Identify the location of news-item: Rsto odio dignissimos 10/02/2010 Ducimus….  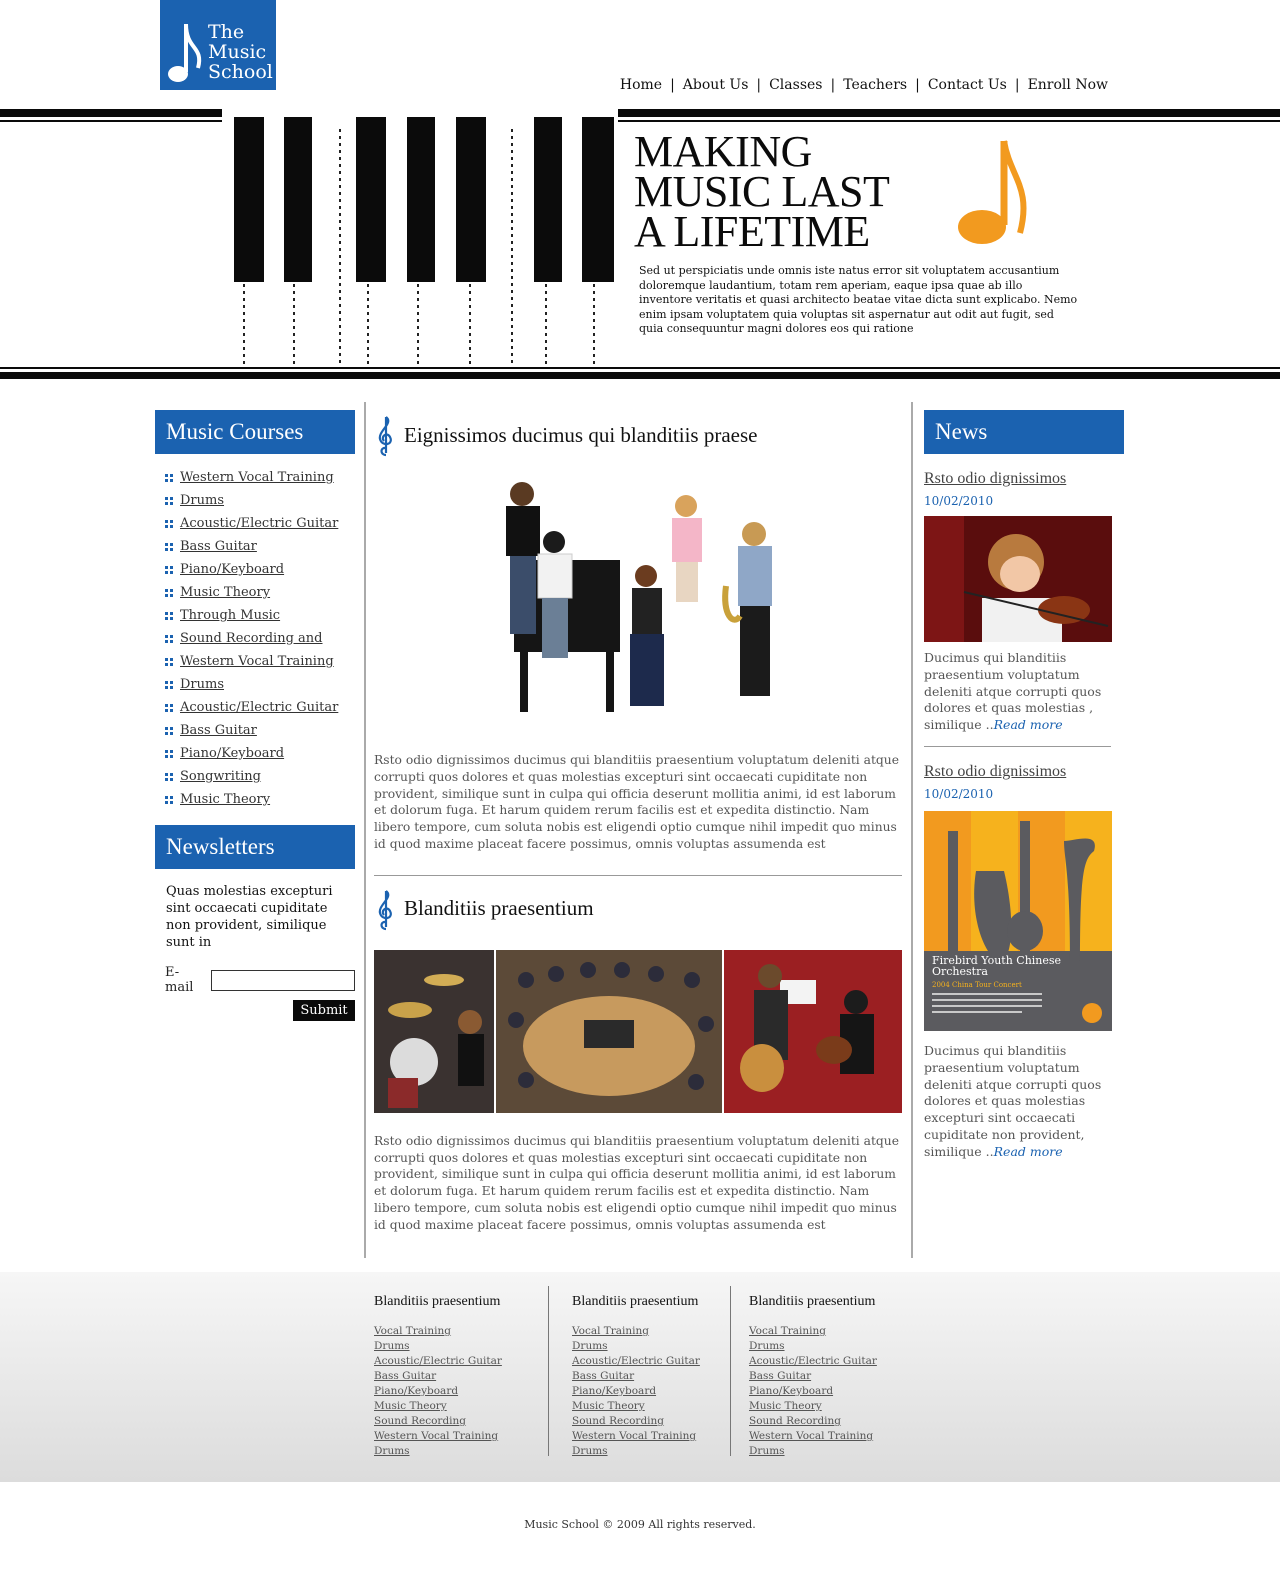
(1024, 607).